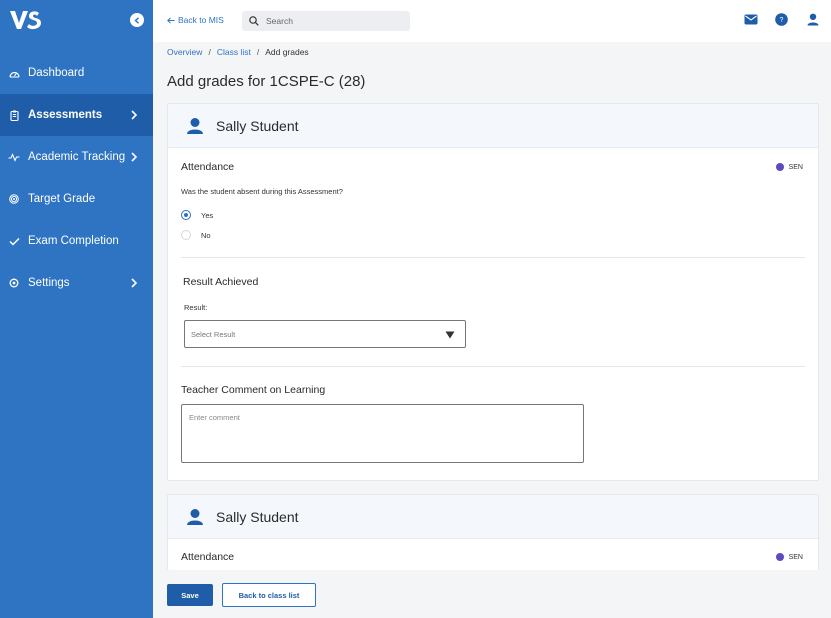  What do you see at coordinates (186, 235) in the screenshot?
I see `radio-no` at bounding box center [186, 235].